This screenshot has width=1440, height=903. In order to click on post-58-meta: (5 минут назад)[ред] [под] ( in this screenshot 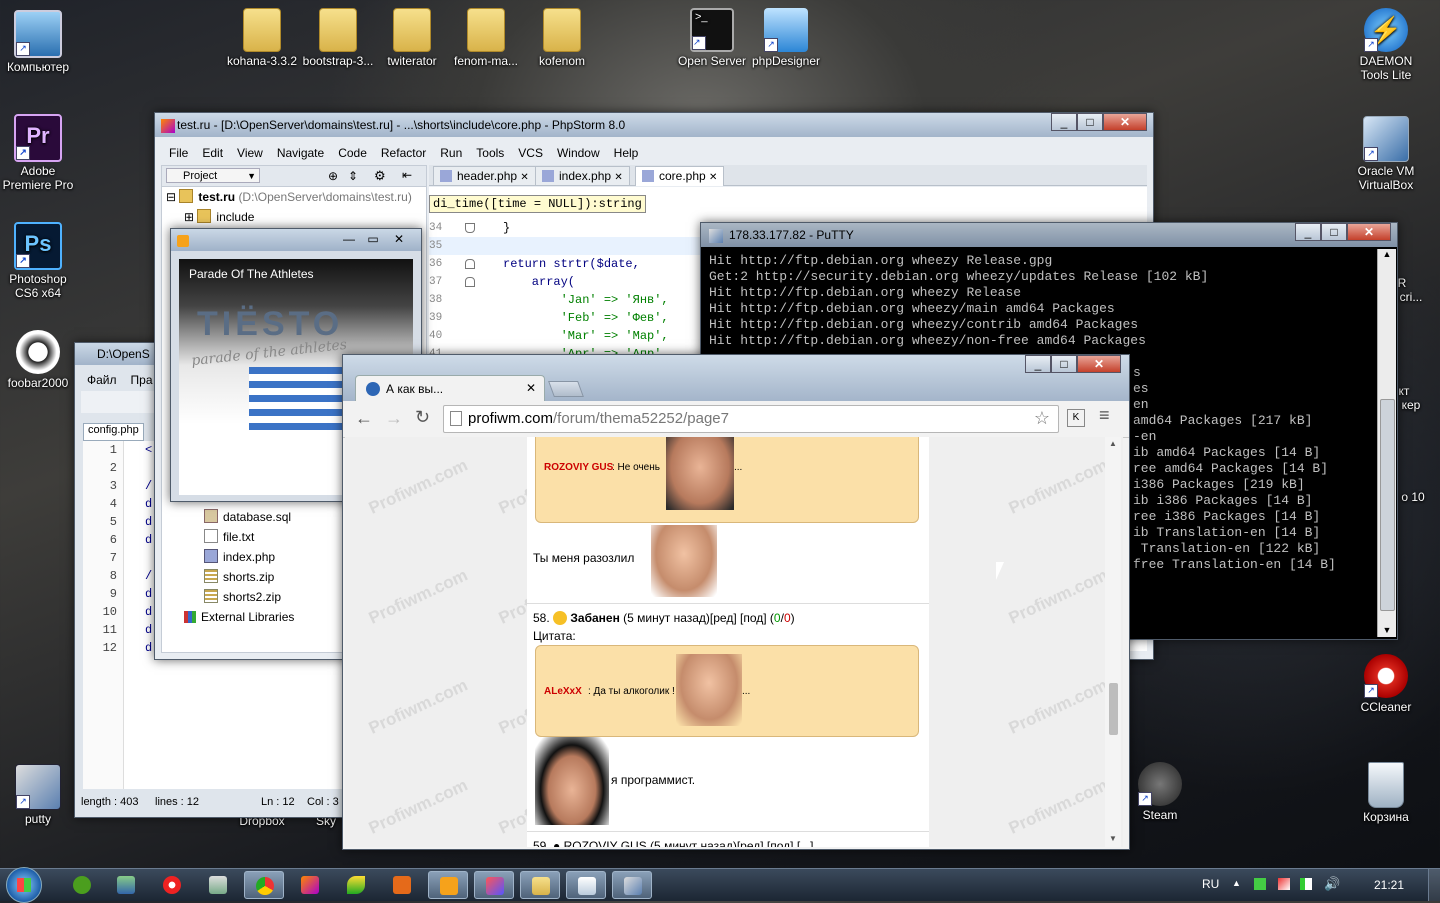, I will do `click(698, 618)`.